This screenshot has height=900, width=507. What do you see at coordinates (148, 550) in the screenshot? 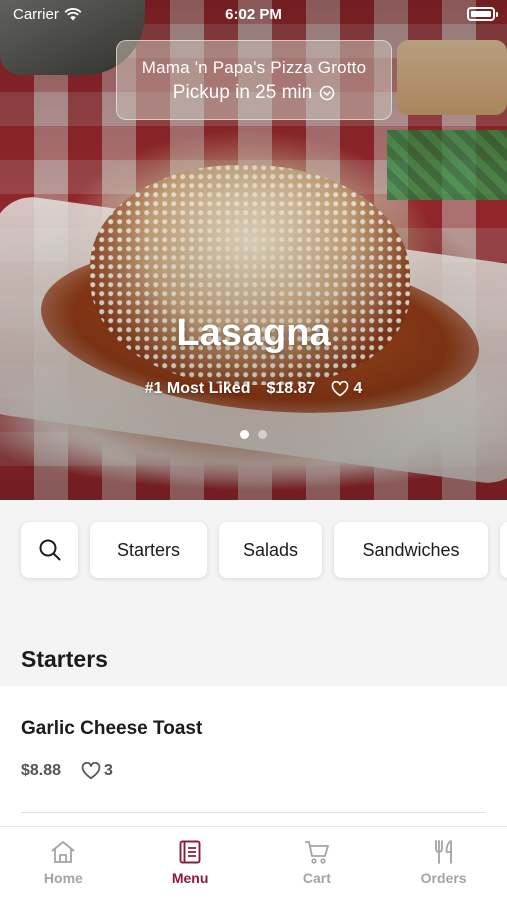
I see `category-chip-starters: Starters` at bounding box center [148, 550].